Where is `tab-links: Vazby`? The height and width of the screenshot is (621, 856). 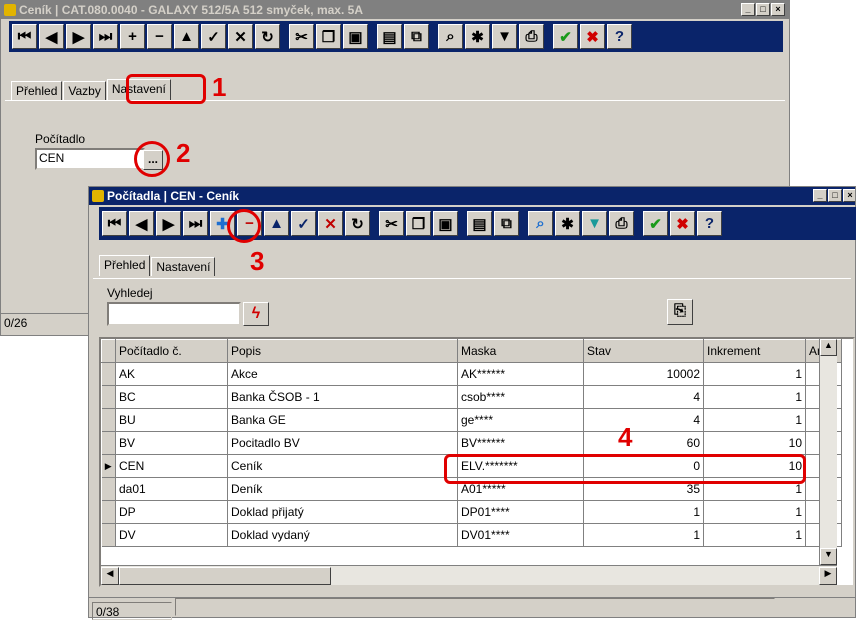 tab-links: Vazby is located at coordinates (84, 90).